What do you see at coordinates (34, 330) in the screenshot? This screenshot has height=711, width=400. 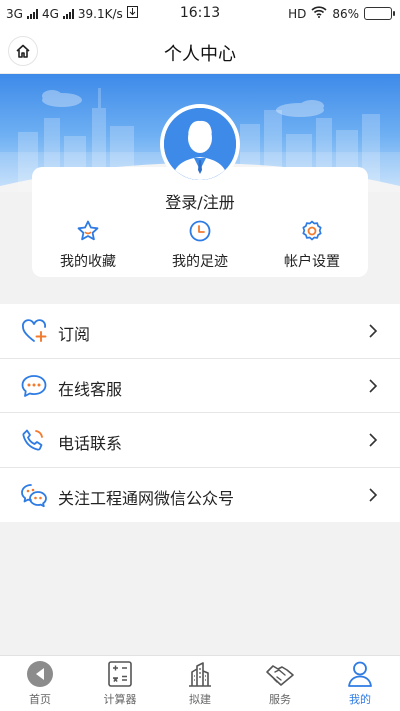 I see `subscribe-heart-icon` at bounding box center [34, 330].